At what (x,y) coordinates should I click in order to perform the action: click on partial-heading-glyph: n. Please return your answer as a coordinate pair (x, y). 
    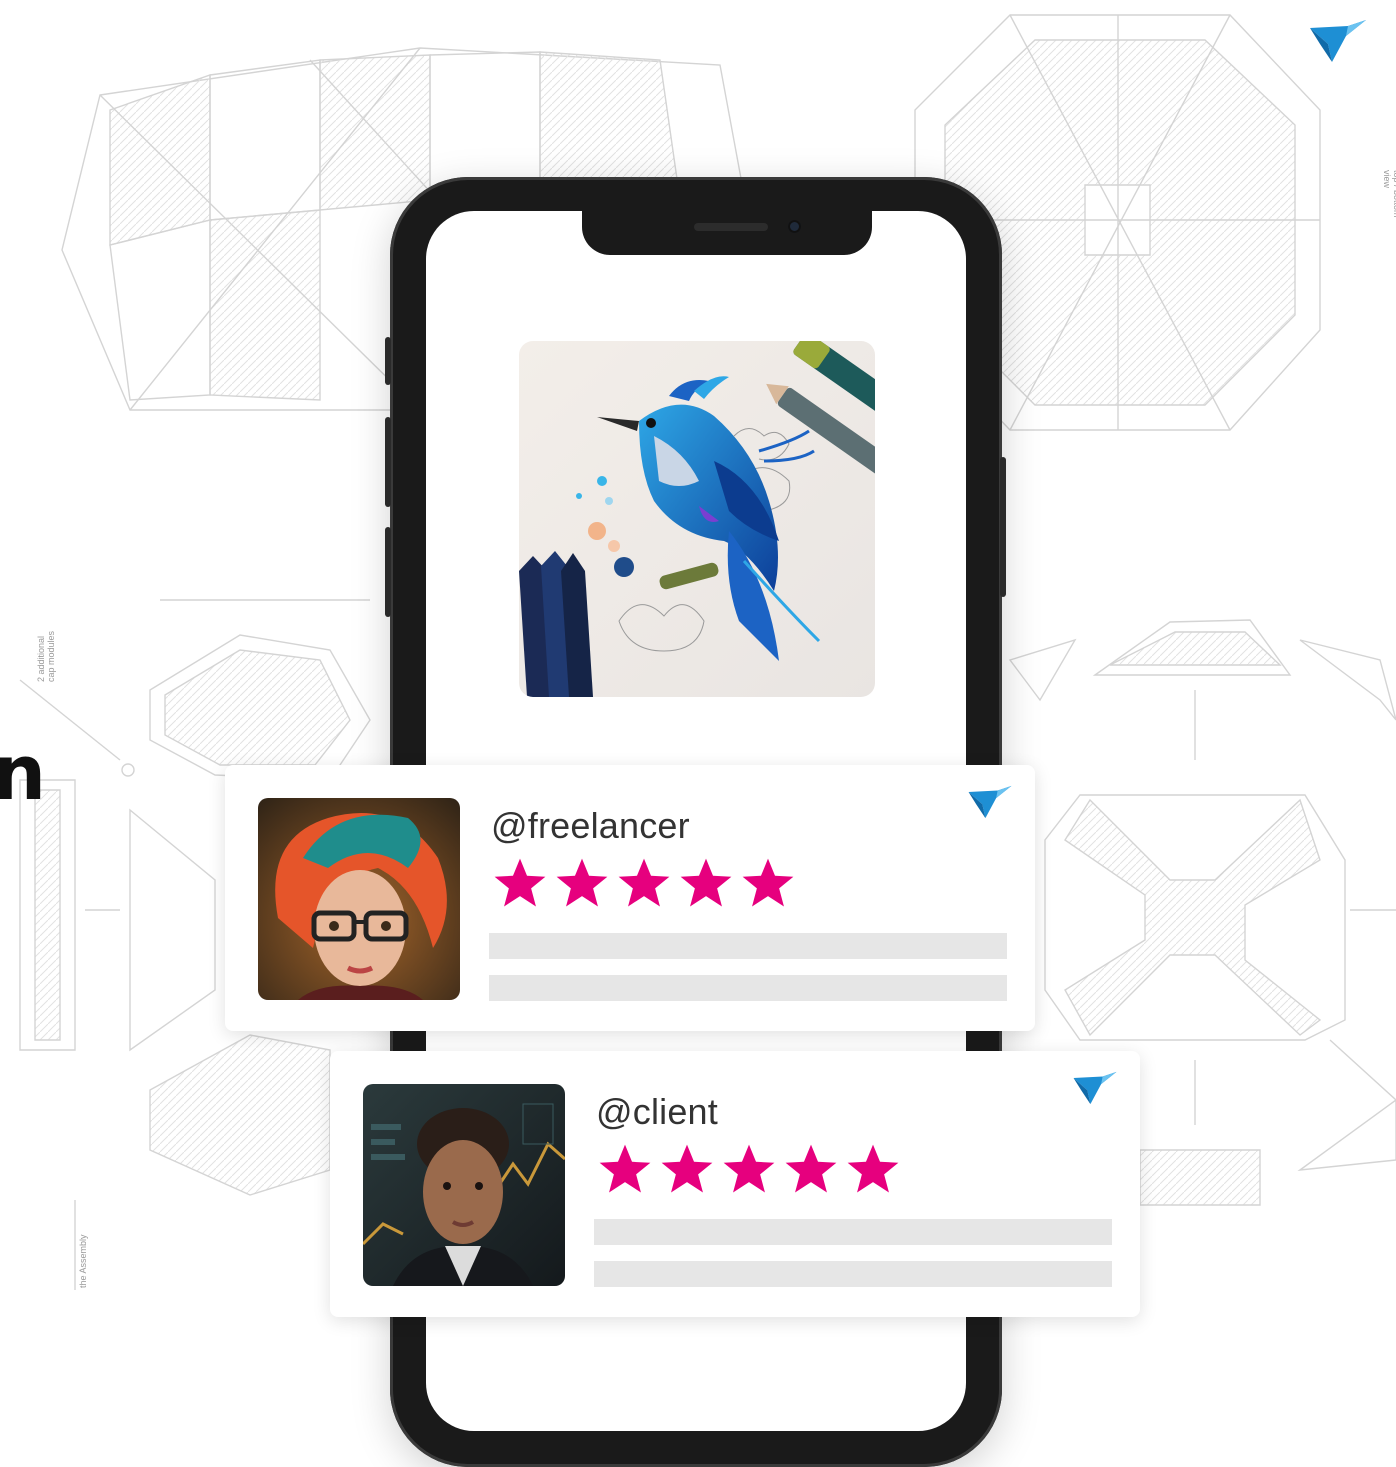
    Looking at the image, I should click on (23, 772).